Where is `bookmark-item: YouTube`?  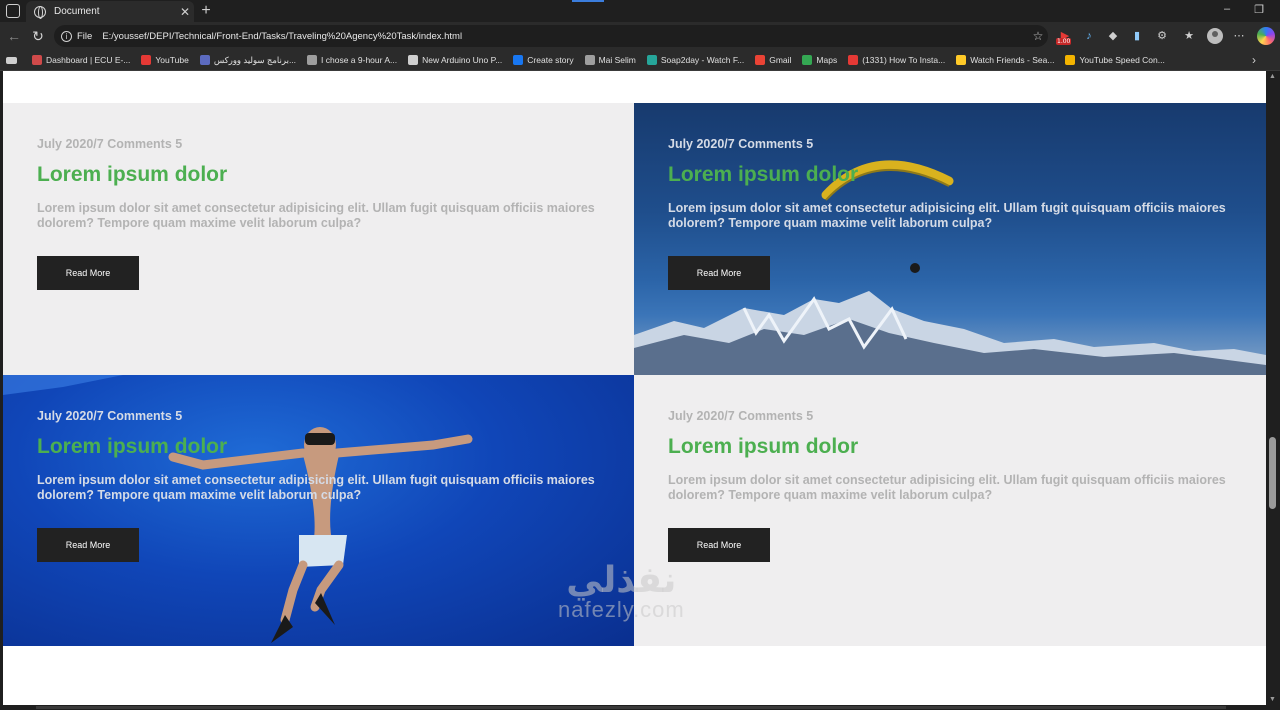 bookmark-item: YouTube is located at coordinates (165, 60).